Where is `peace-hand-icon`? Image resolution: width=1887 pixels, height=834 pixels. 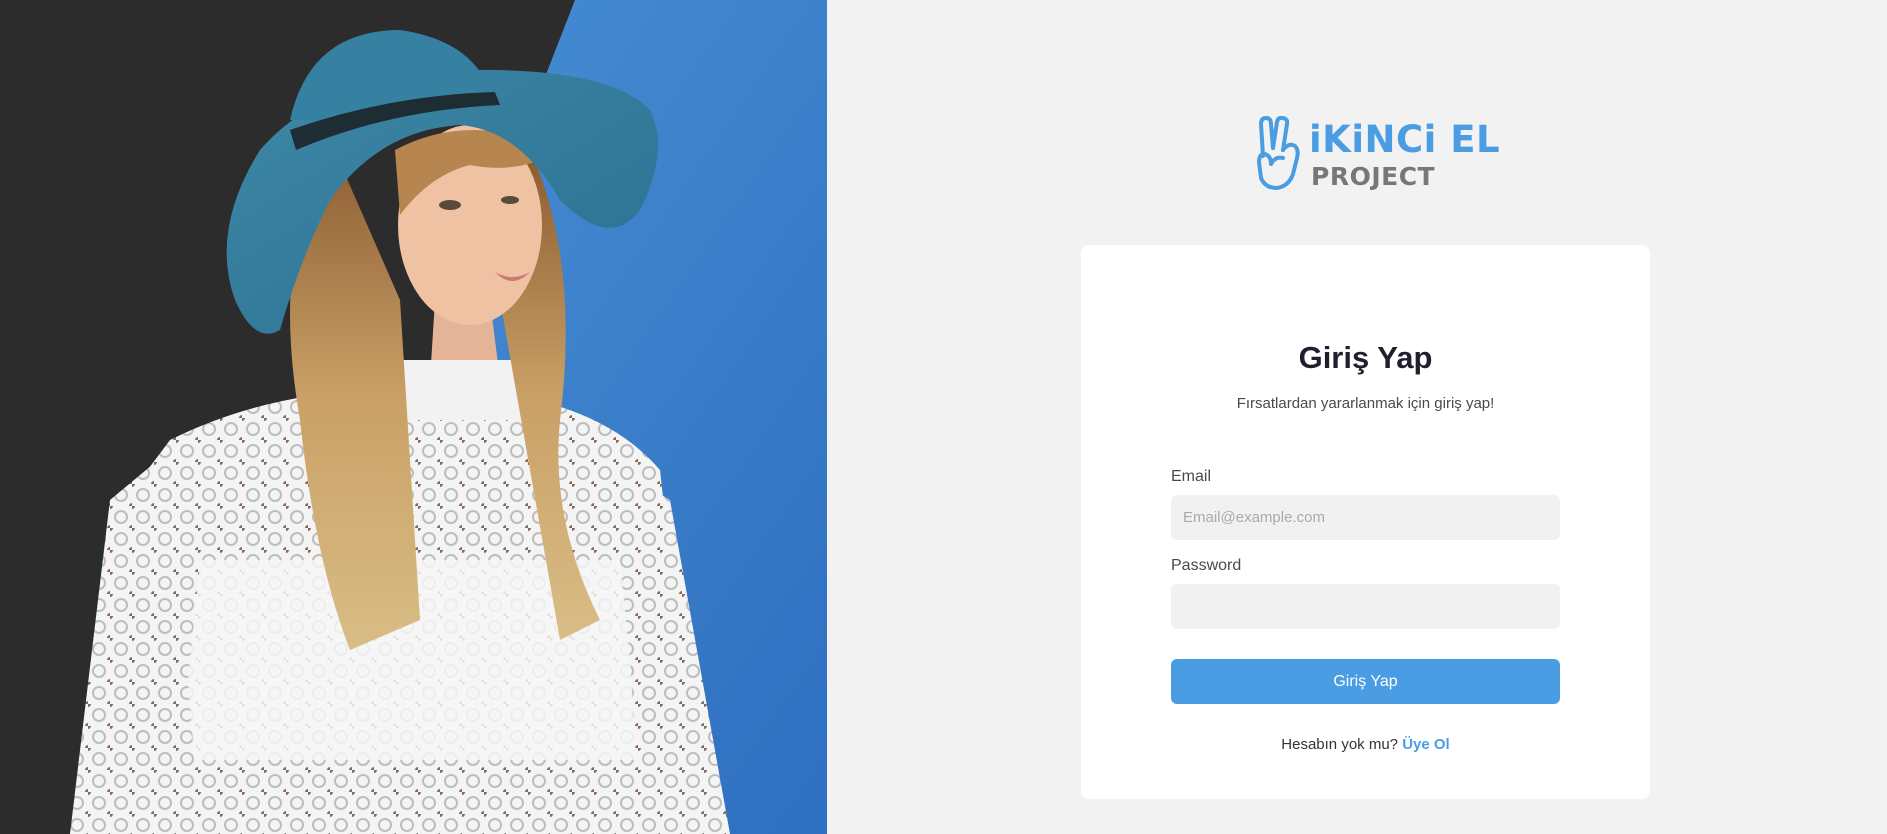
peace-hand-icon is located at coordinates (1278, 153).